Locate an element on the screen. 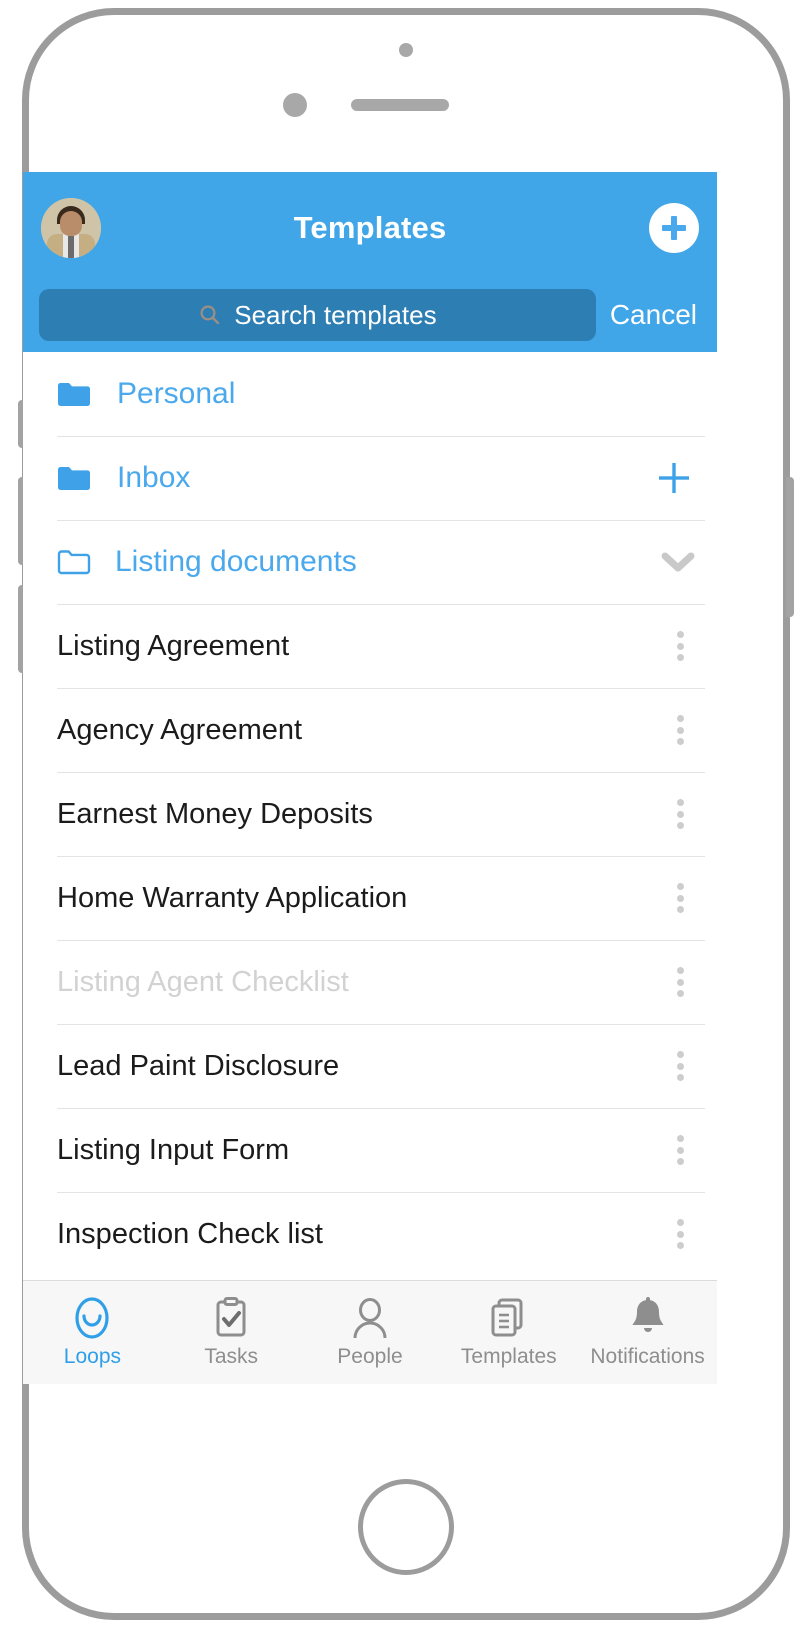  template-row: Lead Paint Disclosure is located at coordinates (370, 1066).